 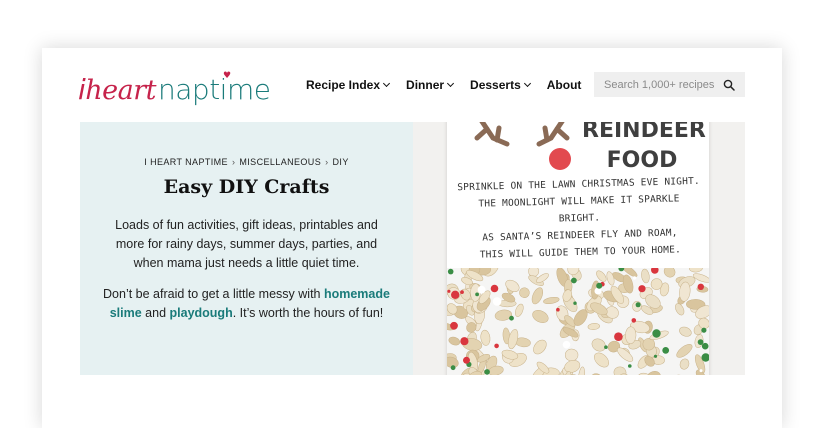 What do you see at coordinates (425, 85) in the screenshot?
I see `nav-label: Dinner` at bounding box center [425, 85].